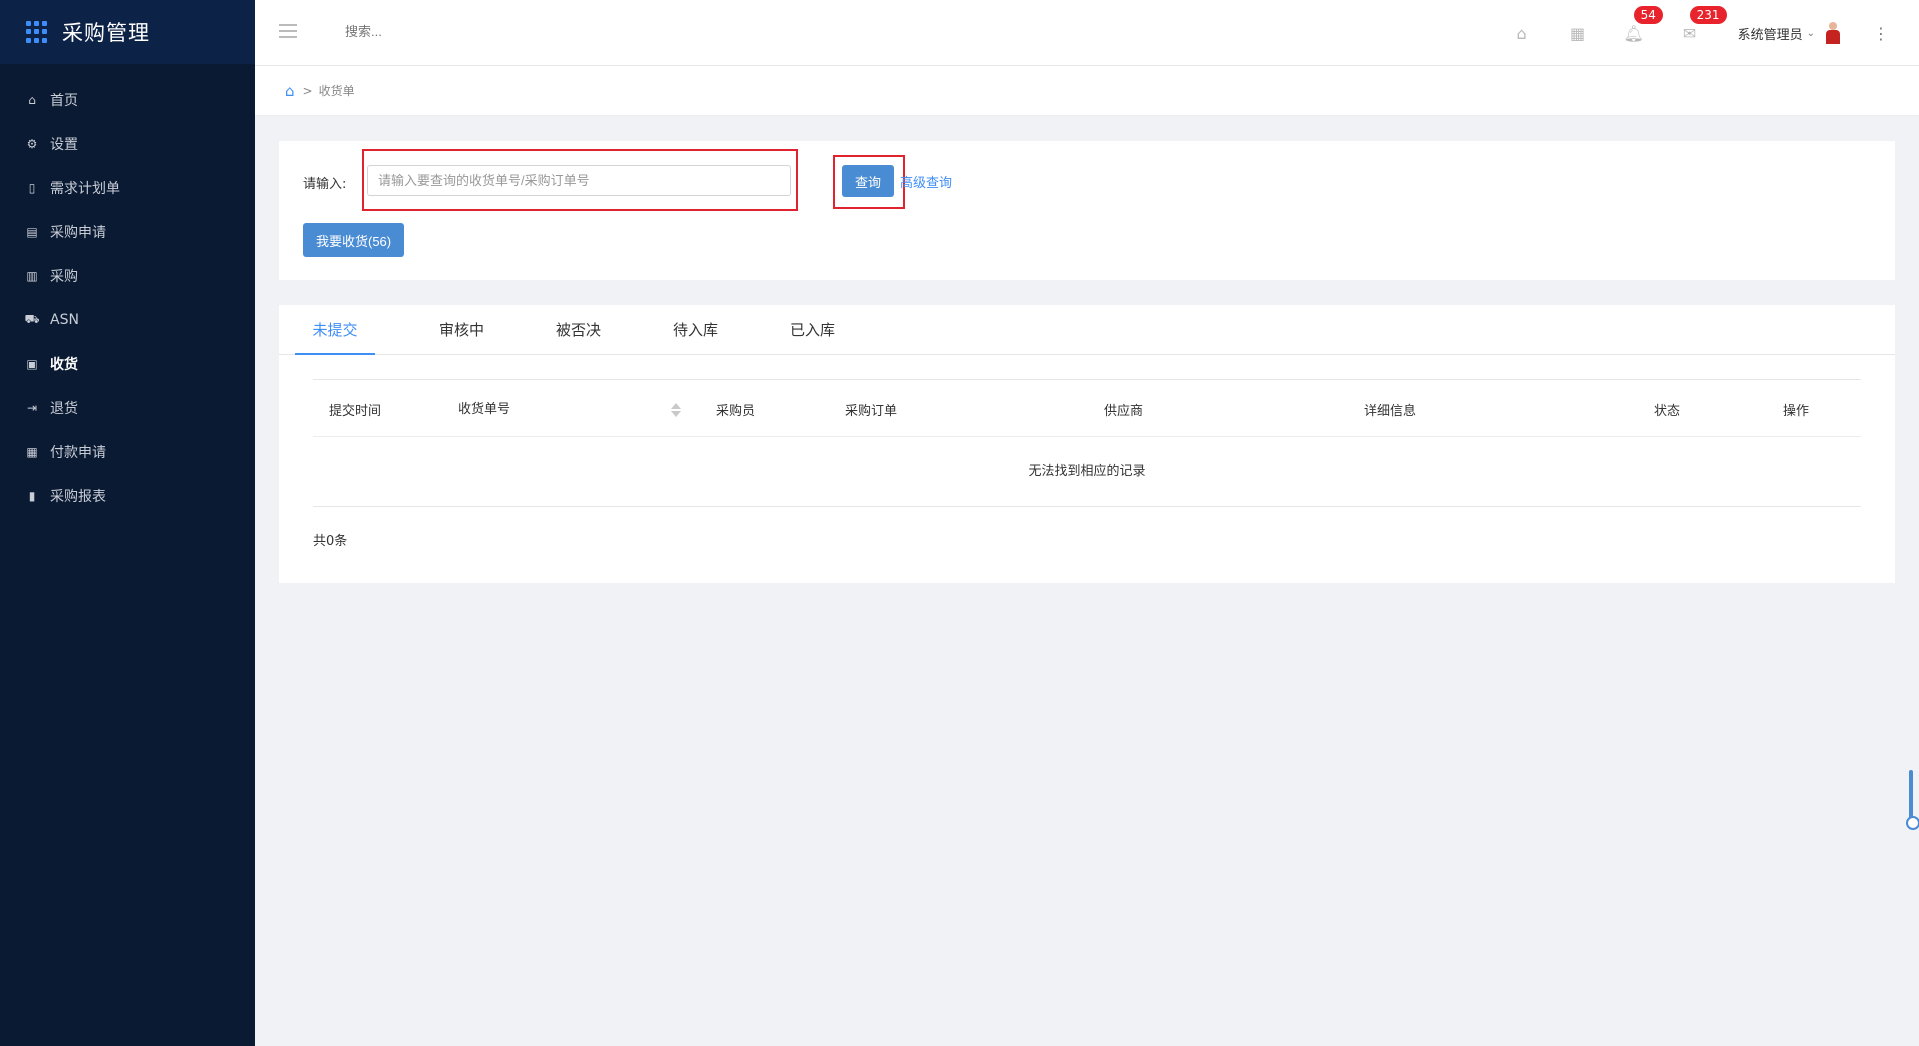  Describe the element at coordinates (484, 407) in the screenshot. I see `column-header: 收货单号` at that location.